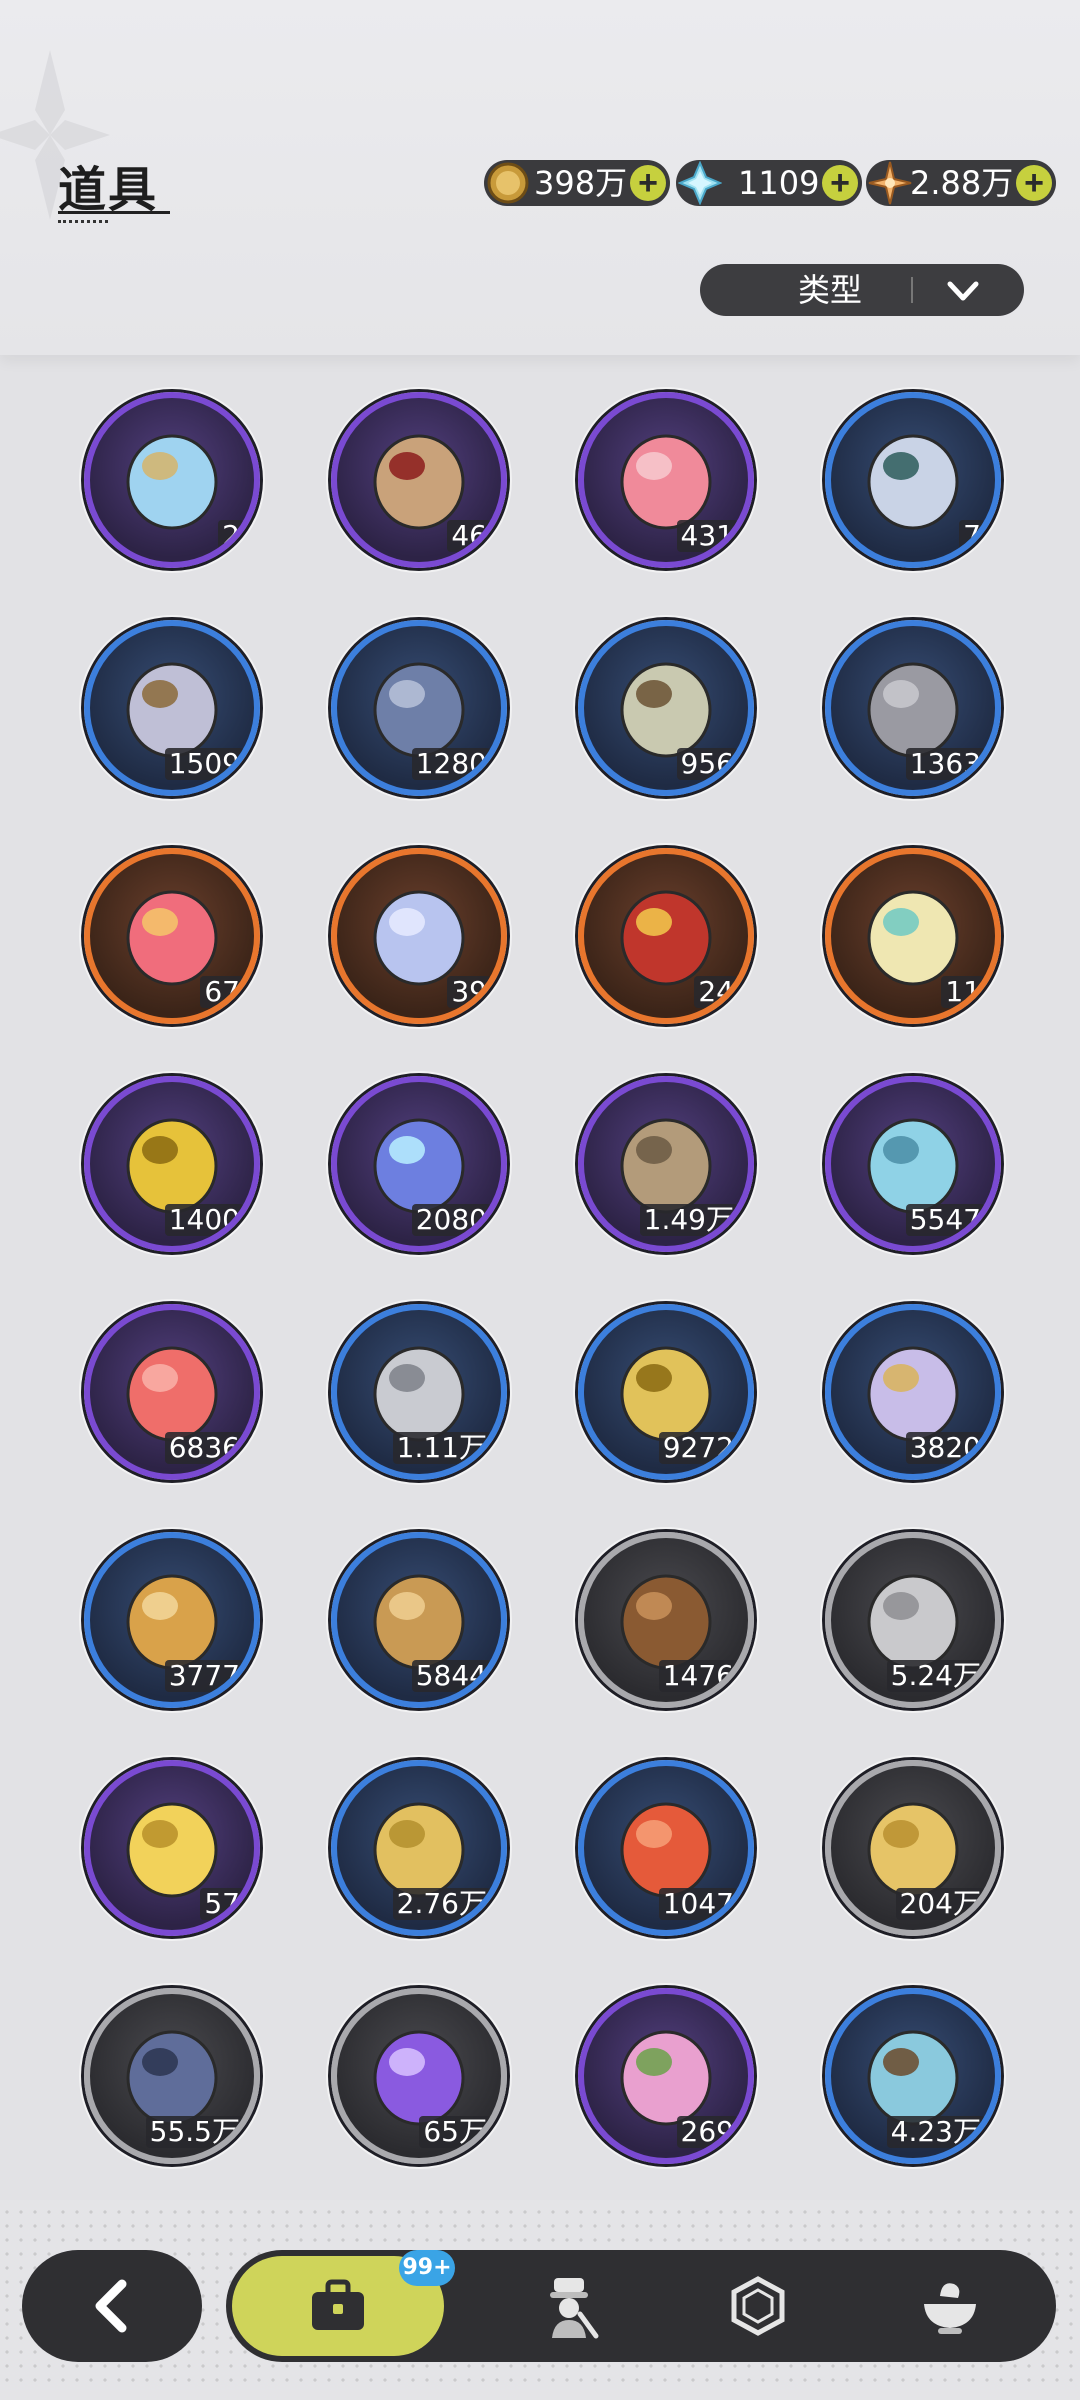  What do you see at coordinates (451, 1676) in the screenshot?
I see `item-count: 5844` at bounding box center [451, 1676].